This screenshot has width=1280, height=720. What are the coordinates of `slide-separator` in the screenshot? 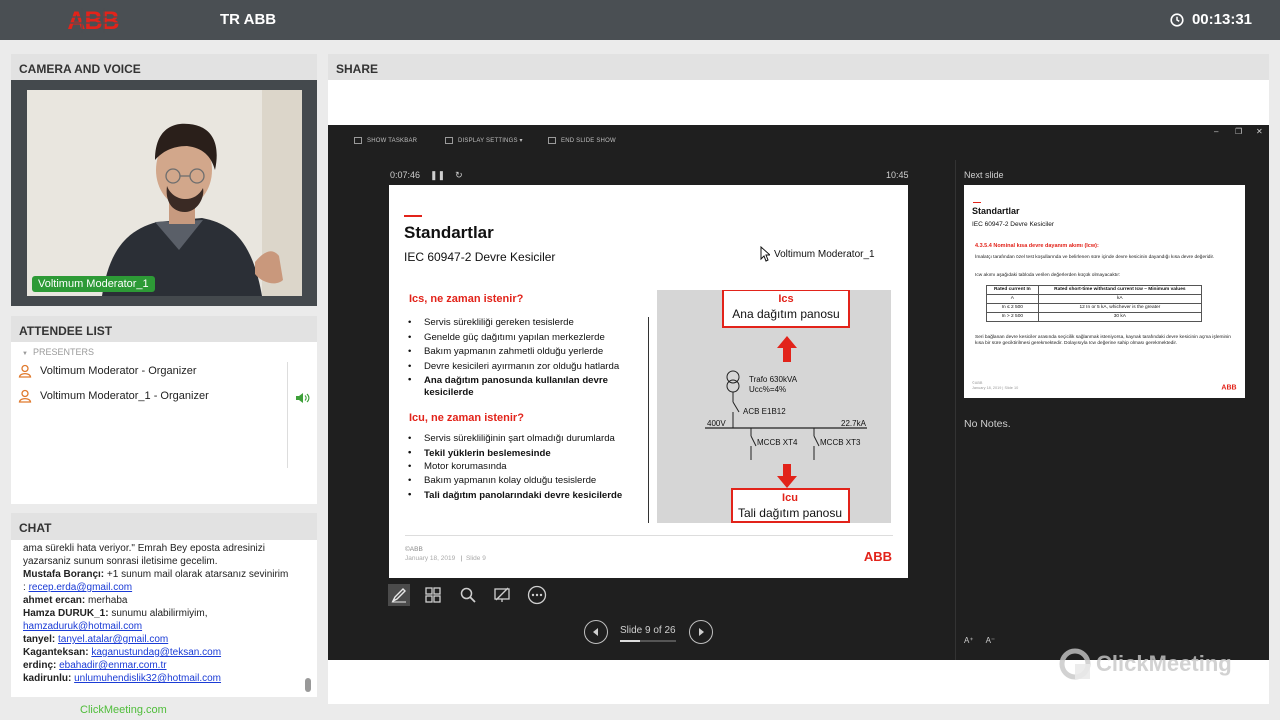 It's located at (648, 420).